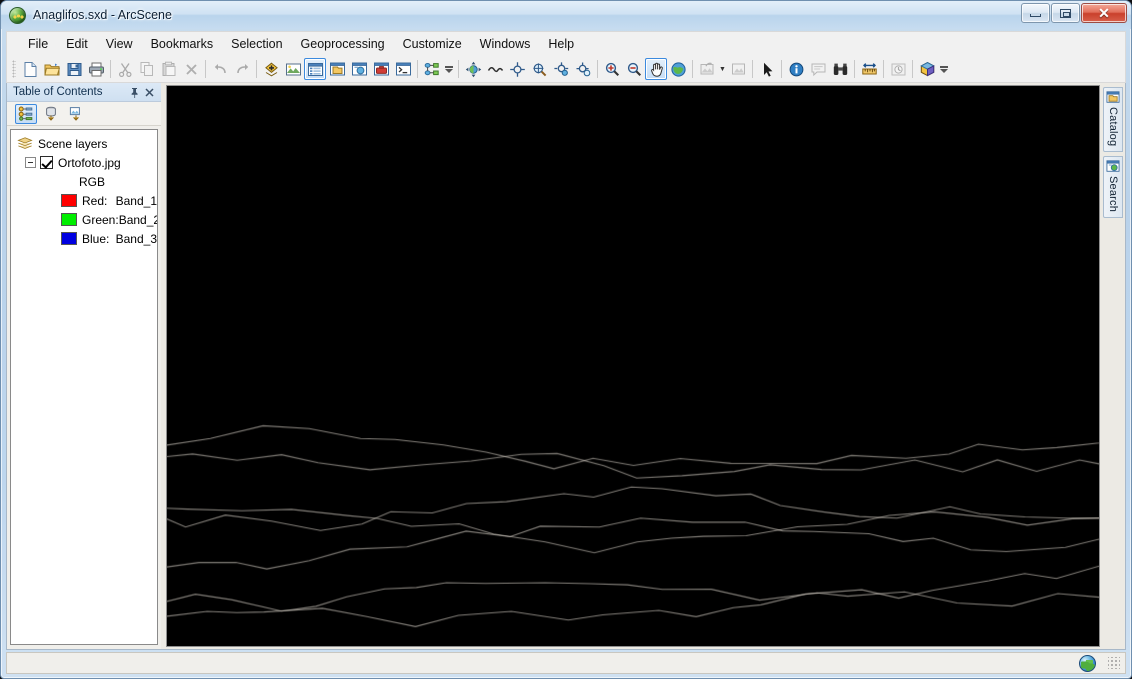 This screenshot has height=679, width=1132. What do you see at coordinates (517, 69) in the screenshot?
I see `center-on-target-button` at bounding box center [517, 69].